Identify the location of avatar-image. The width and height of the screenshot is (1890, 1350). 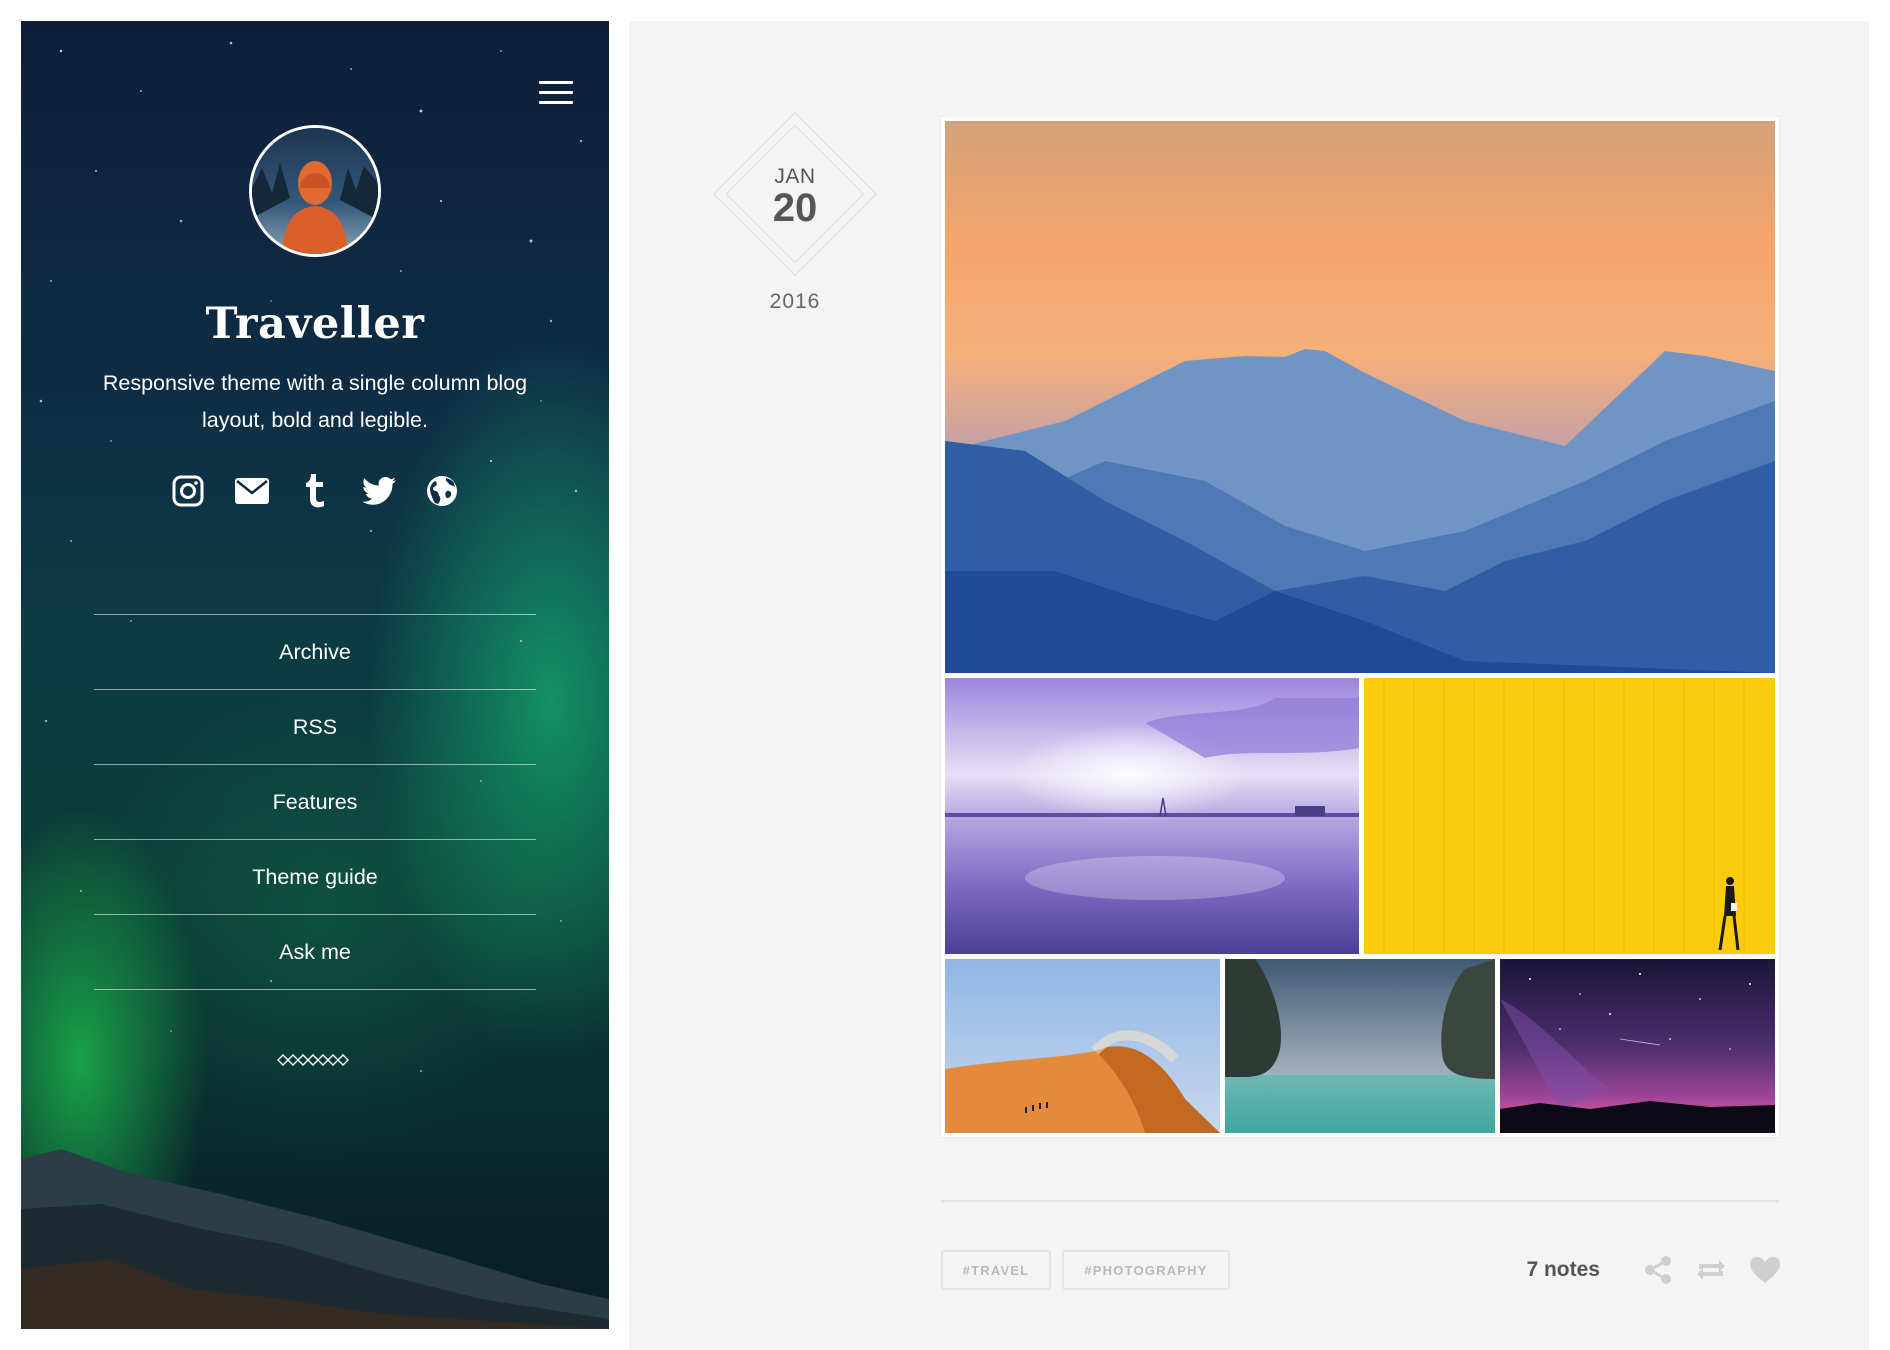
(315, 191).